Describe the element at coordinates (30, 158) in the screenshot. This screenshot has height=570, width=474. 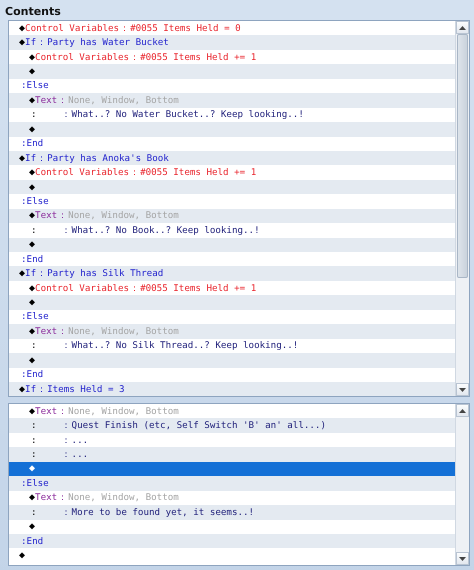
I see `command-name: If` at that location.